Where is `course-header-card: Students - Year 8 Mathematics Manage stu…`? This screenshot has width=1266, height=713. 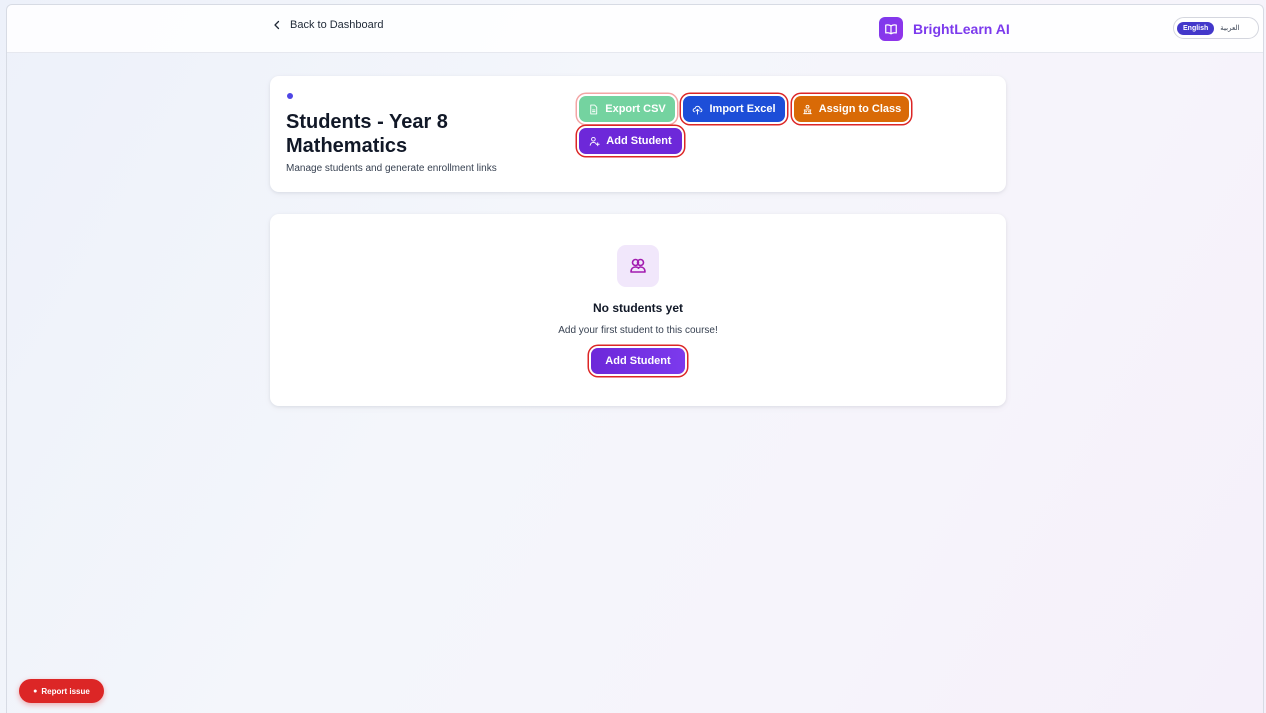 course-header-card: Students - Year 8 Mathematics Manage stu… is located at coordinates (638, 134).